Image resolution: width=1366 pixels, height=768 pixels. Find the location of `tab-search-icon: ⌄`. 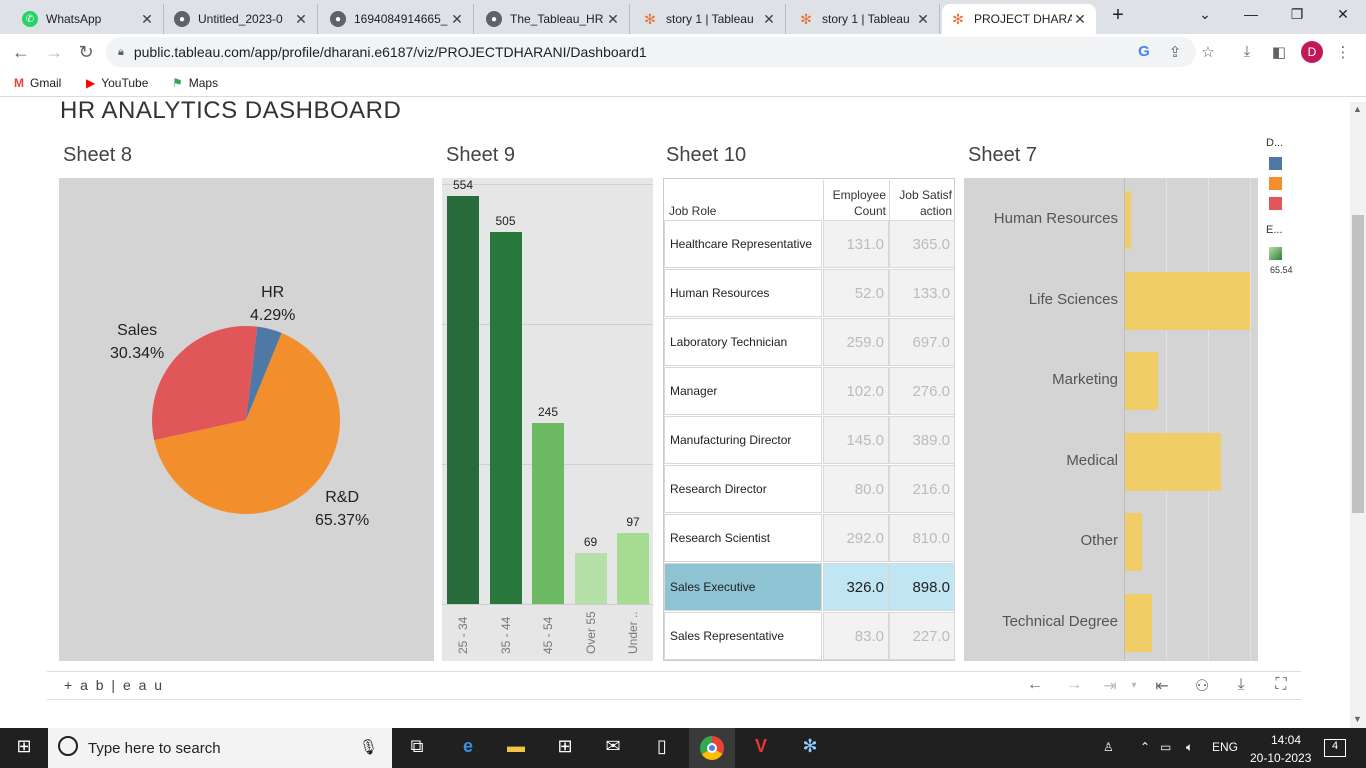

tab-search-icon: ⌄ is located at coordinates (1205, 14).